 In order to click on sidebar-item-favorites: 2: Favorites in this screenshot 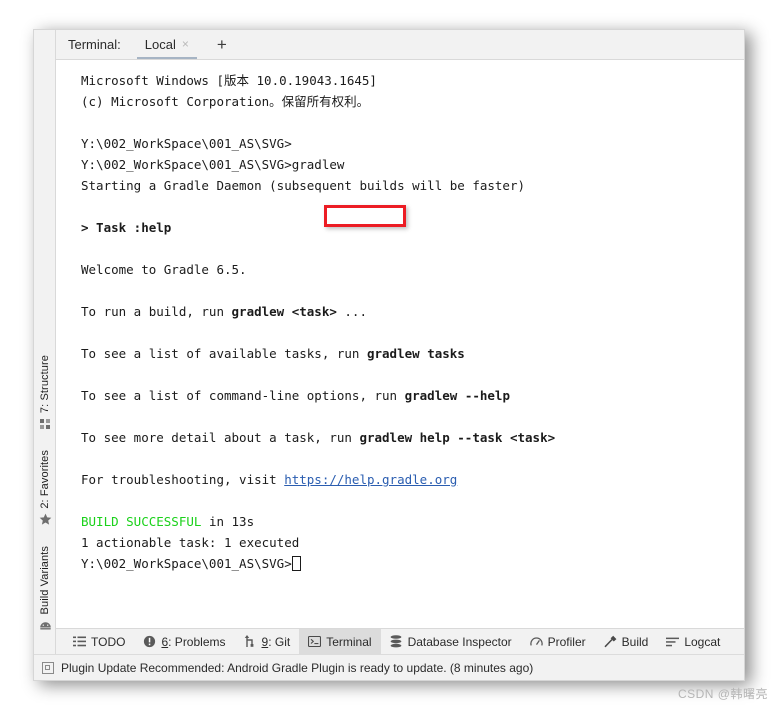, I will do `click(45, 490)`.